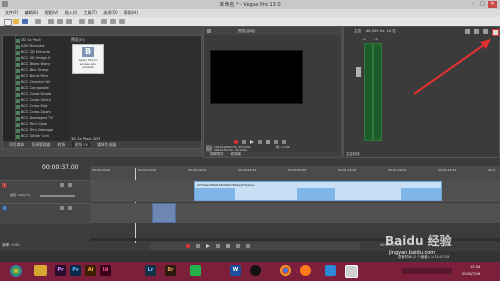 The image size is (500, 281). What do you see at coordinates (81, 144) in the screenshot?
I see `tab-video-fx: 视频 FX` at bounding box center [81, 144].